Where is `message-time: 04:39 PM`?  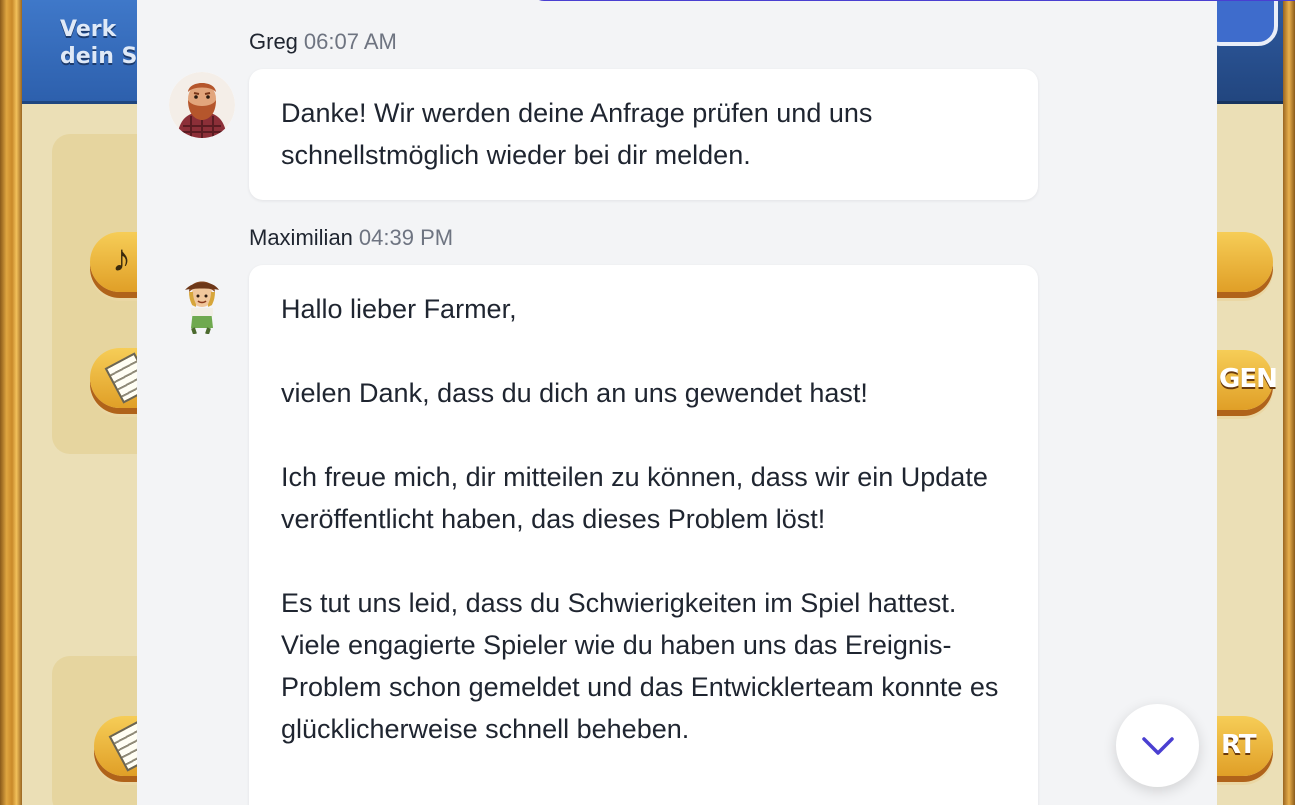
message-time: 04:39 PM is located at coordinates (406, 237).